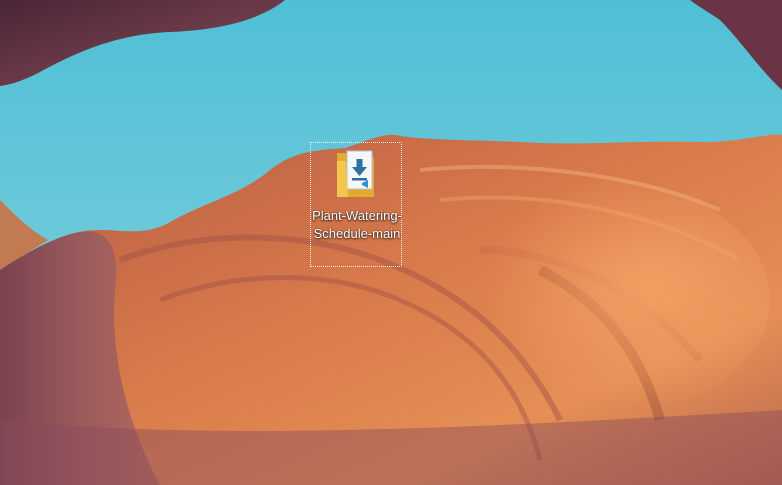  What do you see at coordinates (356, 204) in the screenshot?
I see `desktop-icon-plant-watering-schedule: Plant-Watering-Schedule-main` at bounding box center [356, 204].